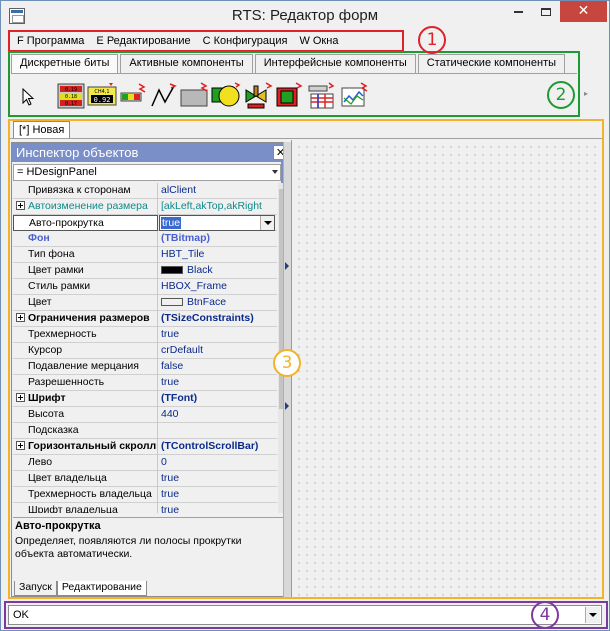  What do you see at coordinates (218, 191) in the screenshot?
I see `property-value: alClient` at bounding box center [218, 191].